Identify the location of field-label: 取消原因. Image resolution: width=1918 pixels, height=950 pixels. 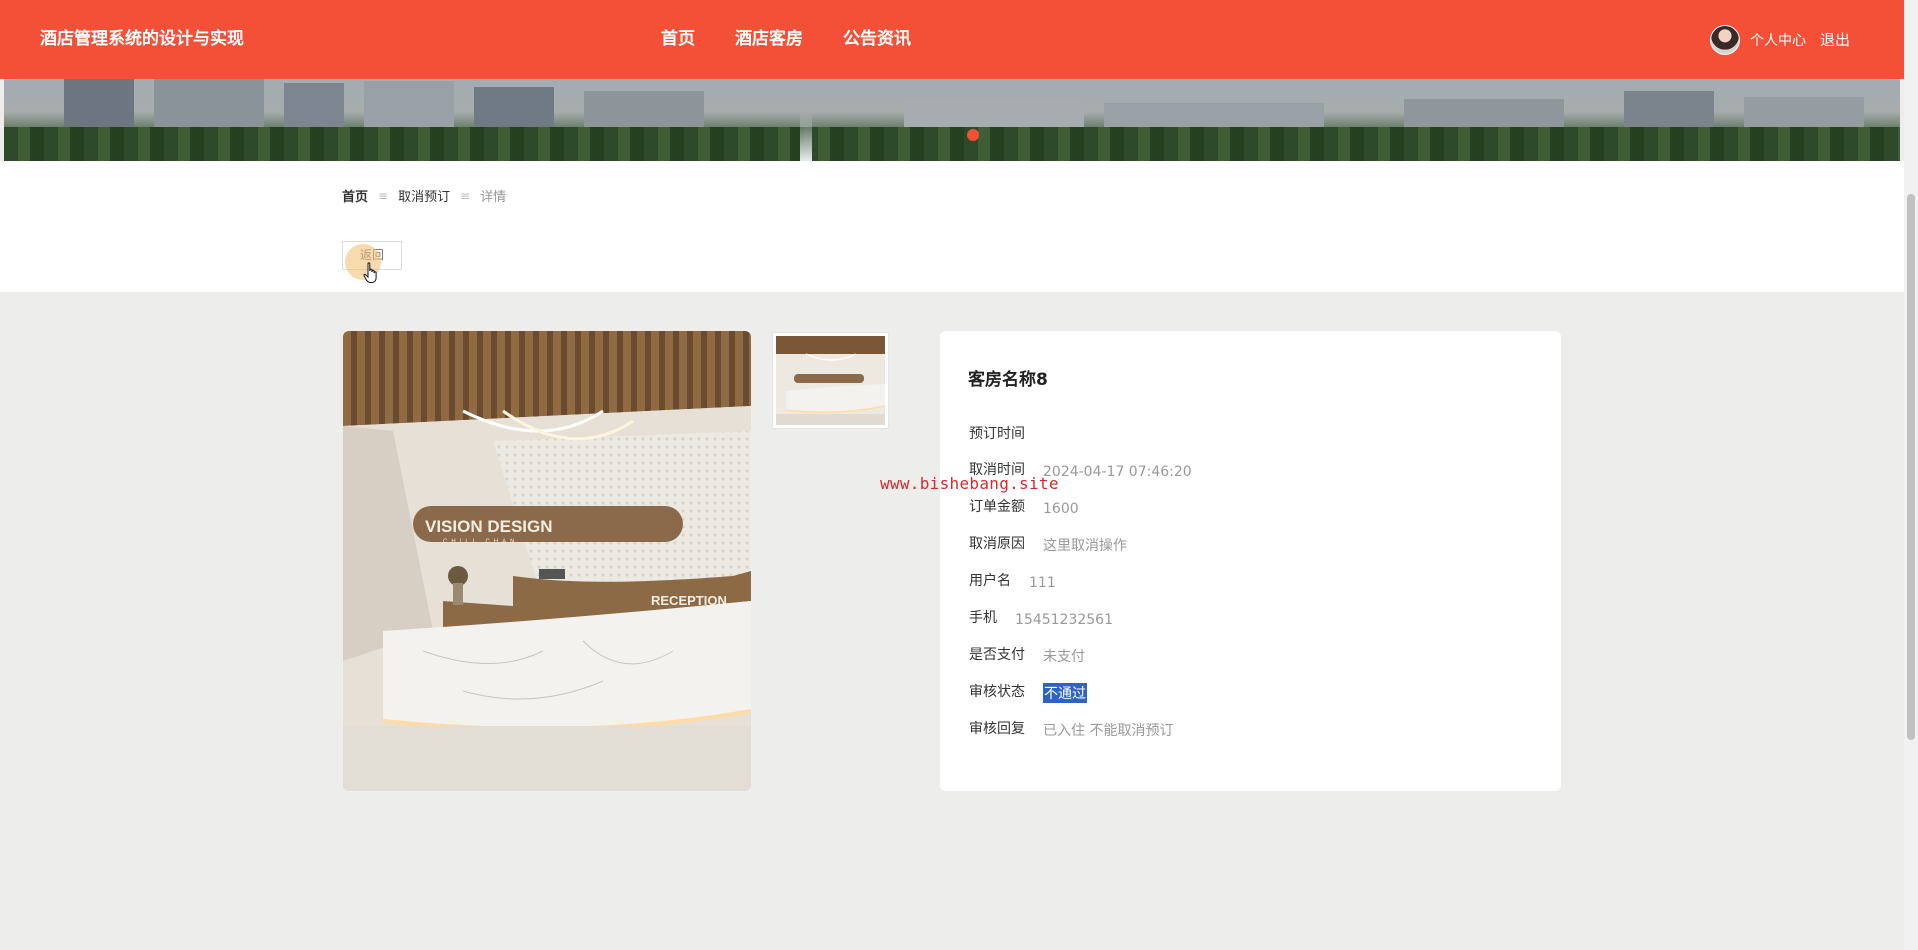
(997, 544).